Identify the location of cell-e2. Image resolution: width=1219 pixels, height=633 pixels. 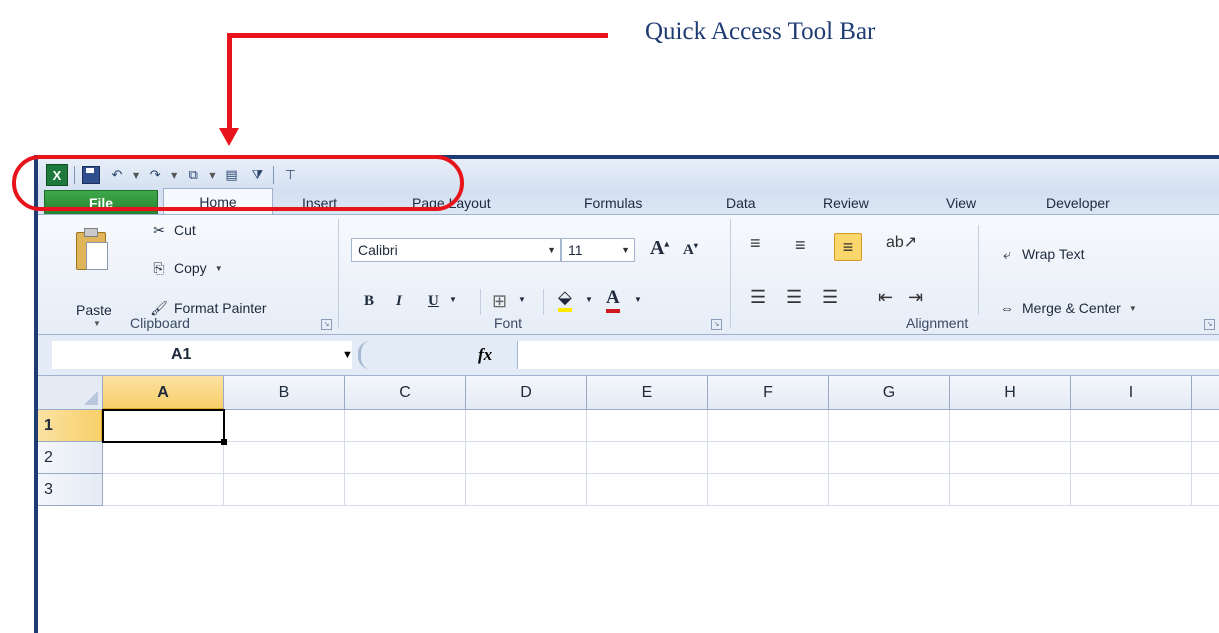
(647, 458).